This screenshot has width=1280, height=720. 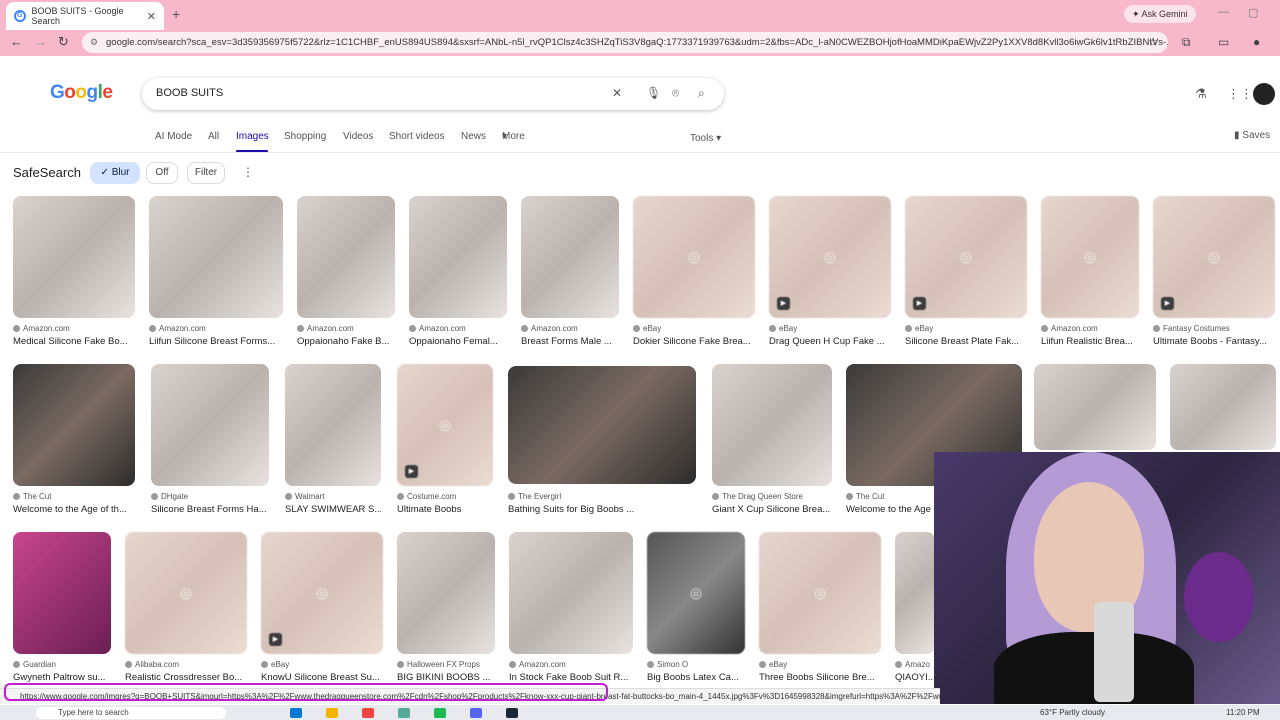 I want to click on filter-chip: Filter, so click(x=206, y=173).